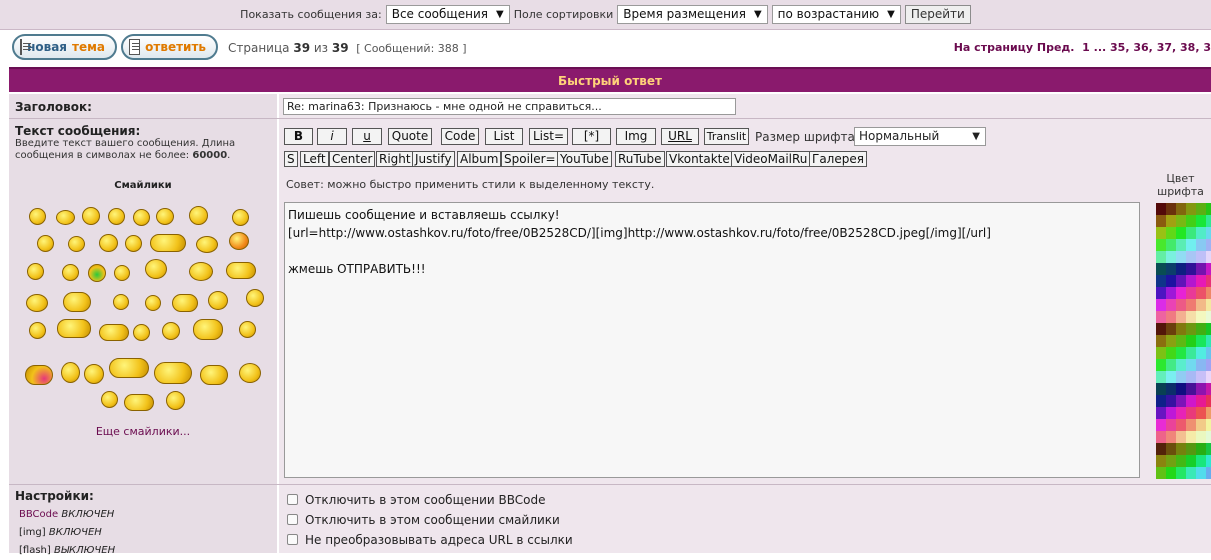 This screenshot has height=560, width=1211. Describe the element at coordinates (291, 159) in the screenshot. I see `strike-button: S` at that location.